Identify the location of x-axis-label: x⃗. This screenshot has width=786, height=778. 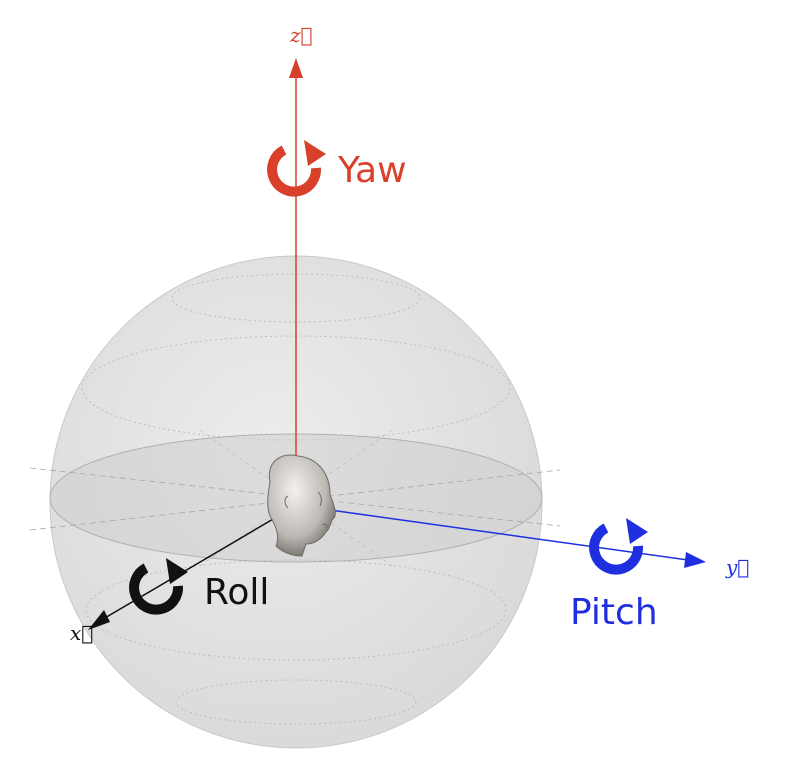
(81, 633).